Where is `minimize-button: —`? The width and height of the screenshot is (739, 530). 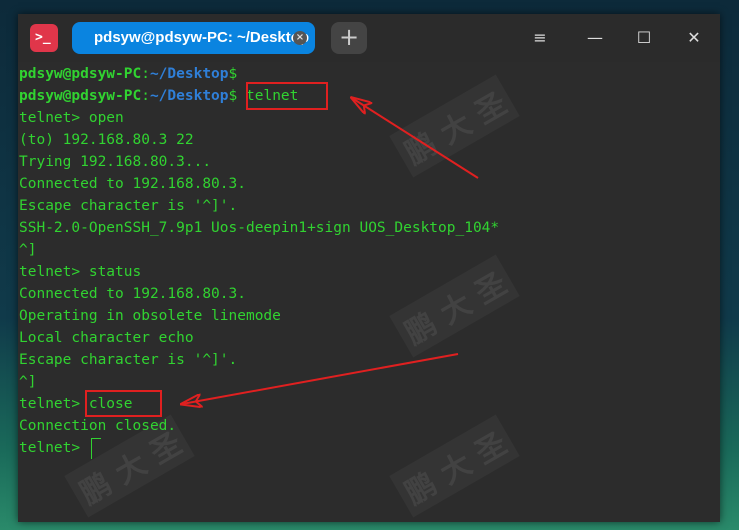
minimize-button: — is located at coordinates (595, 38).